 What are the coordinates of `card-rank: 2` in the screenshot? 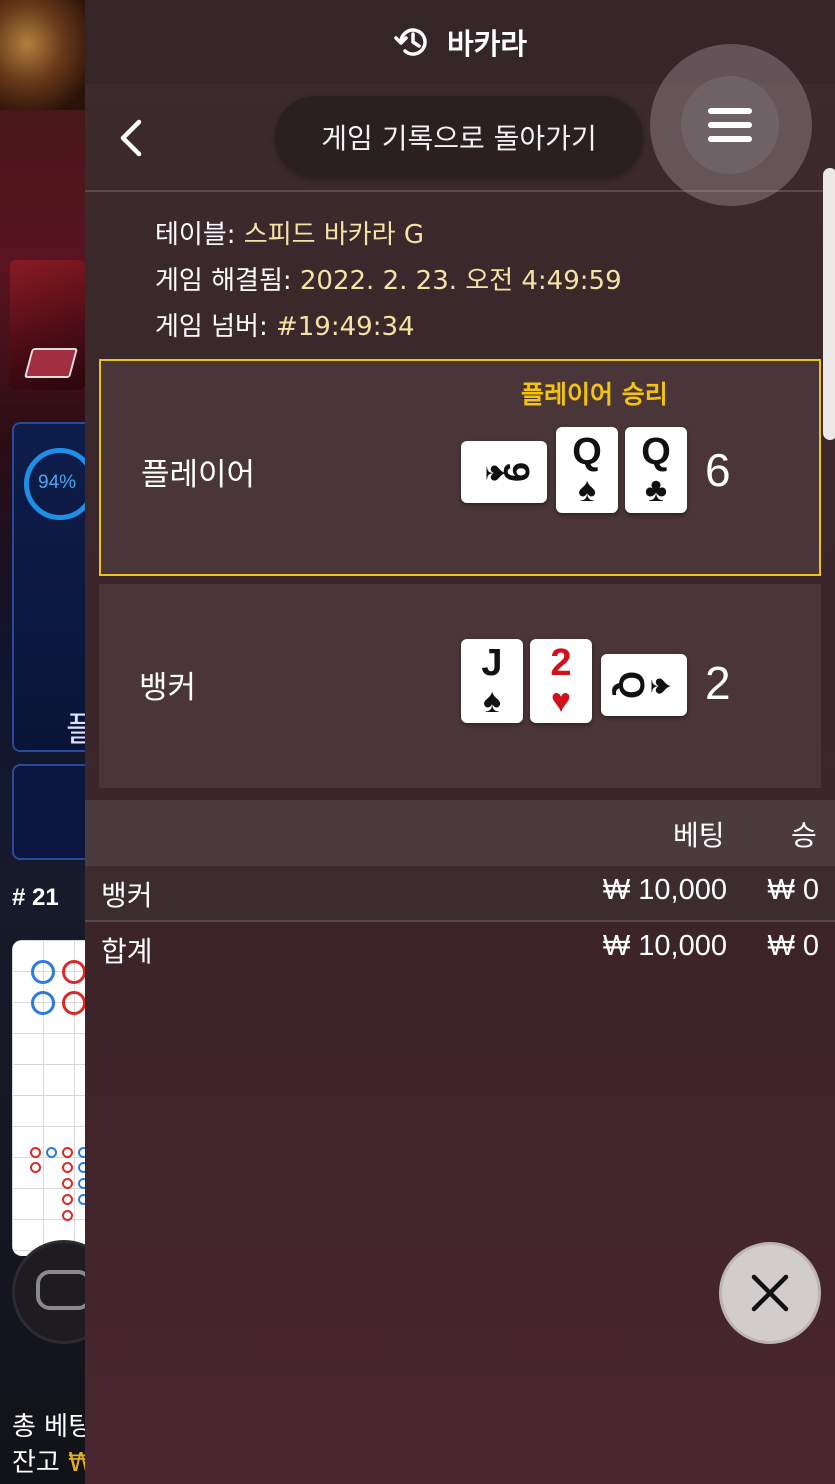 It's located at (561, 663).